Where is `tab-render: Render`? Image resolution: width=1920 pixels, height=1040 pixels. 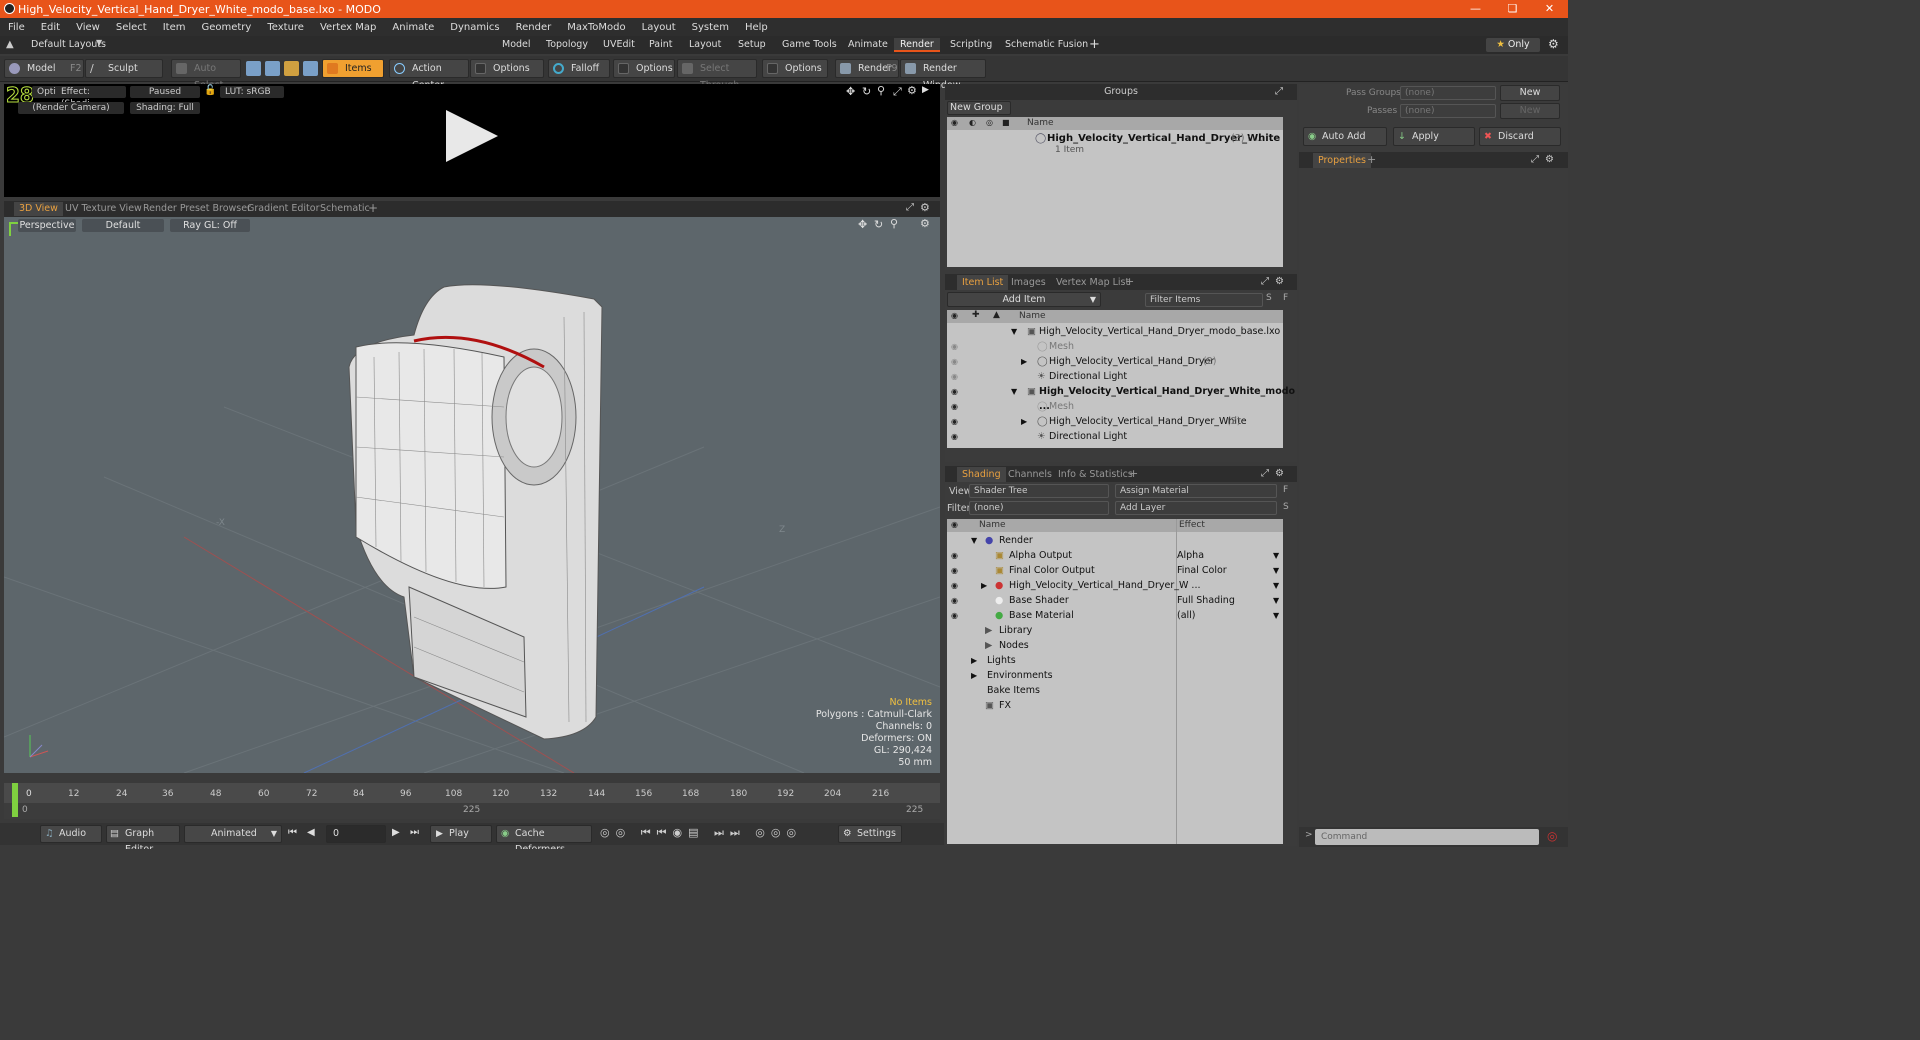
tab-render: Render is located at coordinates (917, 45).